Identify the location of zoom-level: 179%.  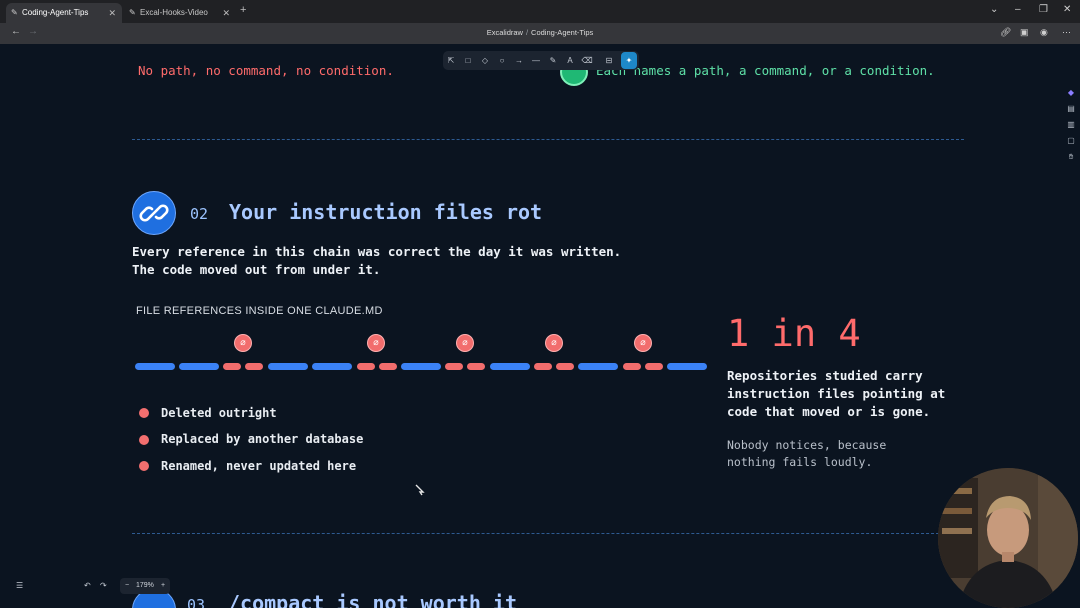
(145, 586).